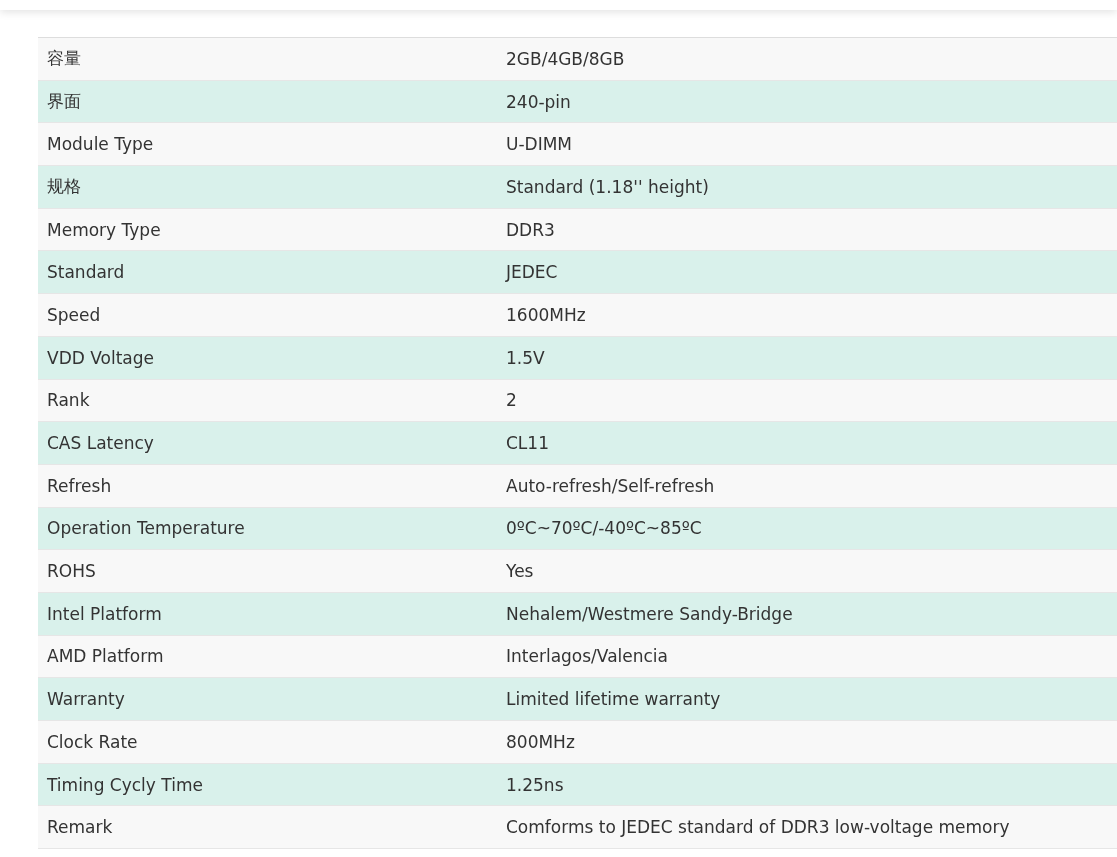 Image resolution: width=1117 pixels, height=857 pixels. What do you see at coordinates (267, 400) in the screenshot?
I see `spec-label-cell: Rank` at bounding box center [267, 400].